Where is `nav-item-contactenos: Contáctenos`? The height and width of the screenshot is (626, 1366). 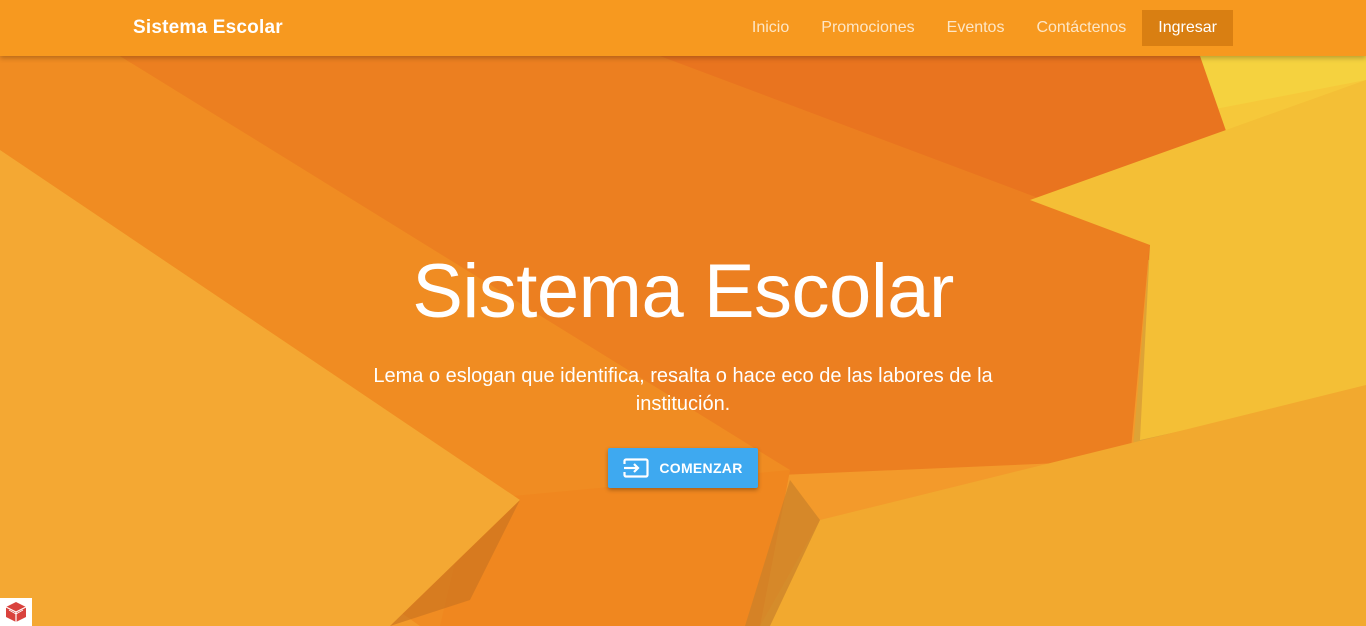 nav-item-contactenos: Contáctenos is located at coordinates (1081, 28).